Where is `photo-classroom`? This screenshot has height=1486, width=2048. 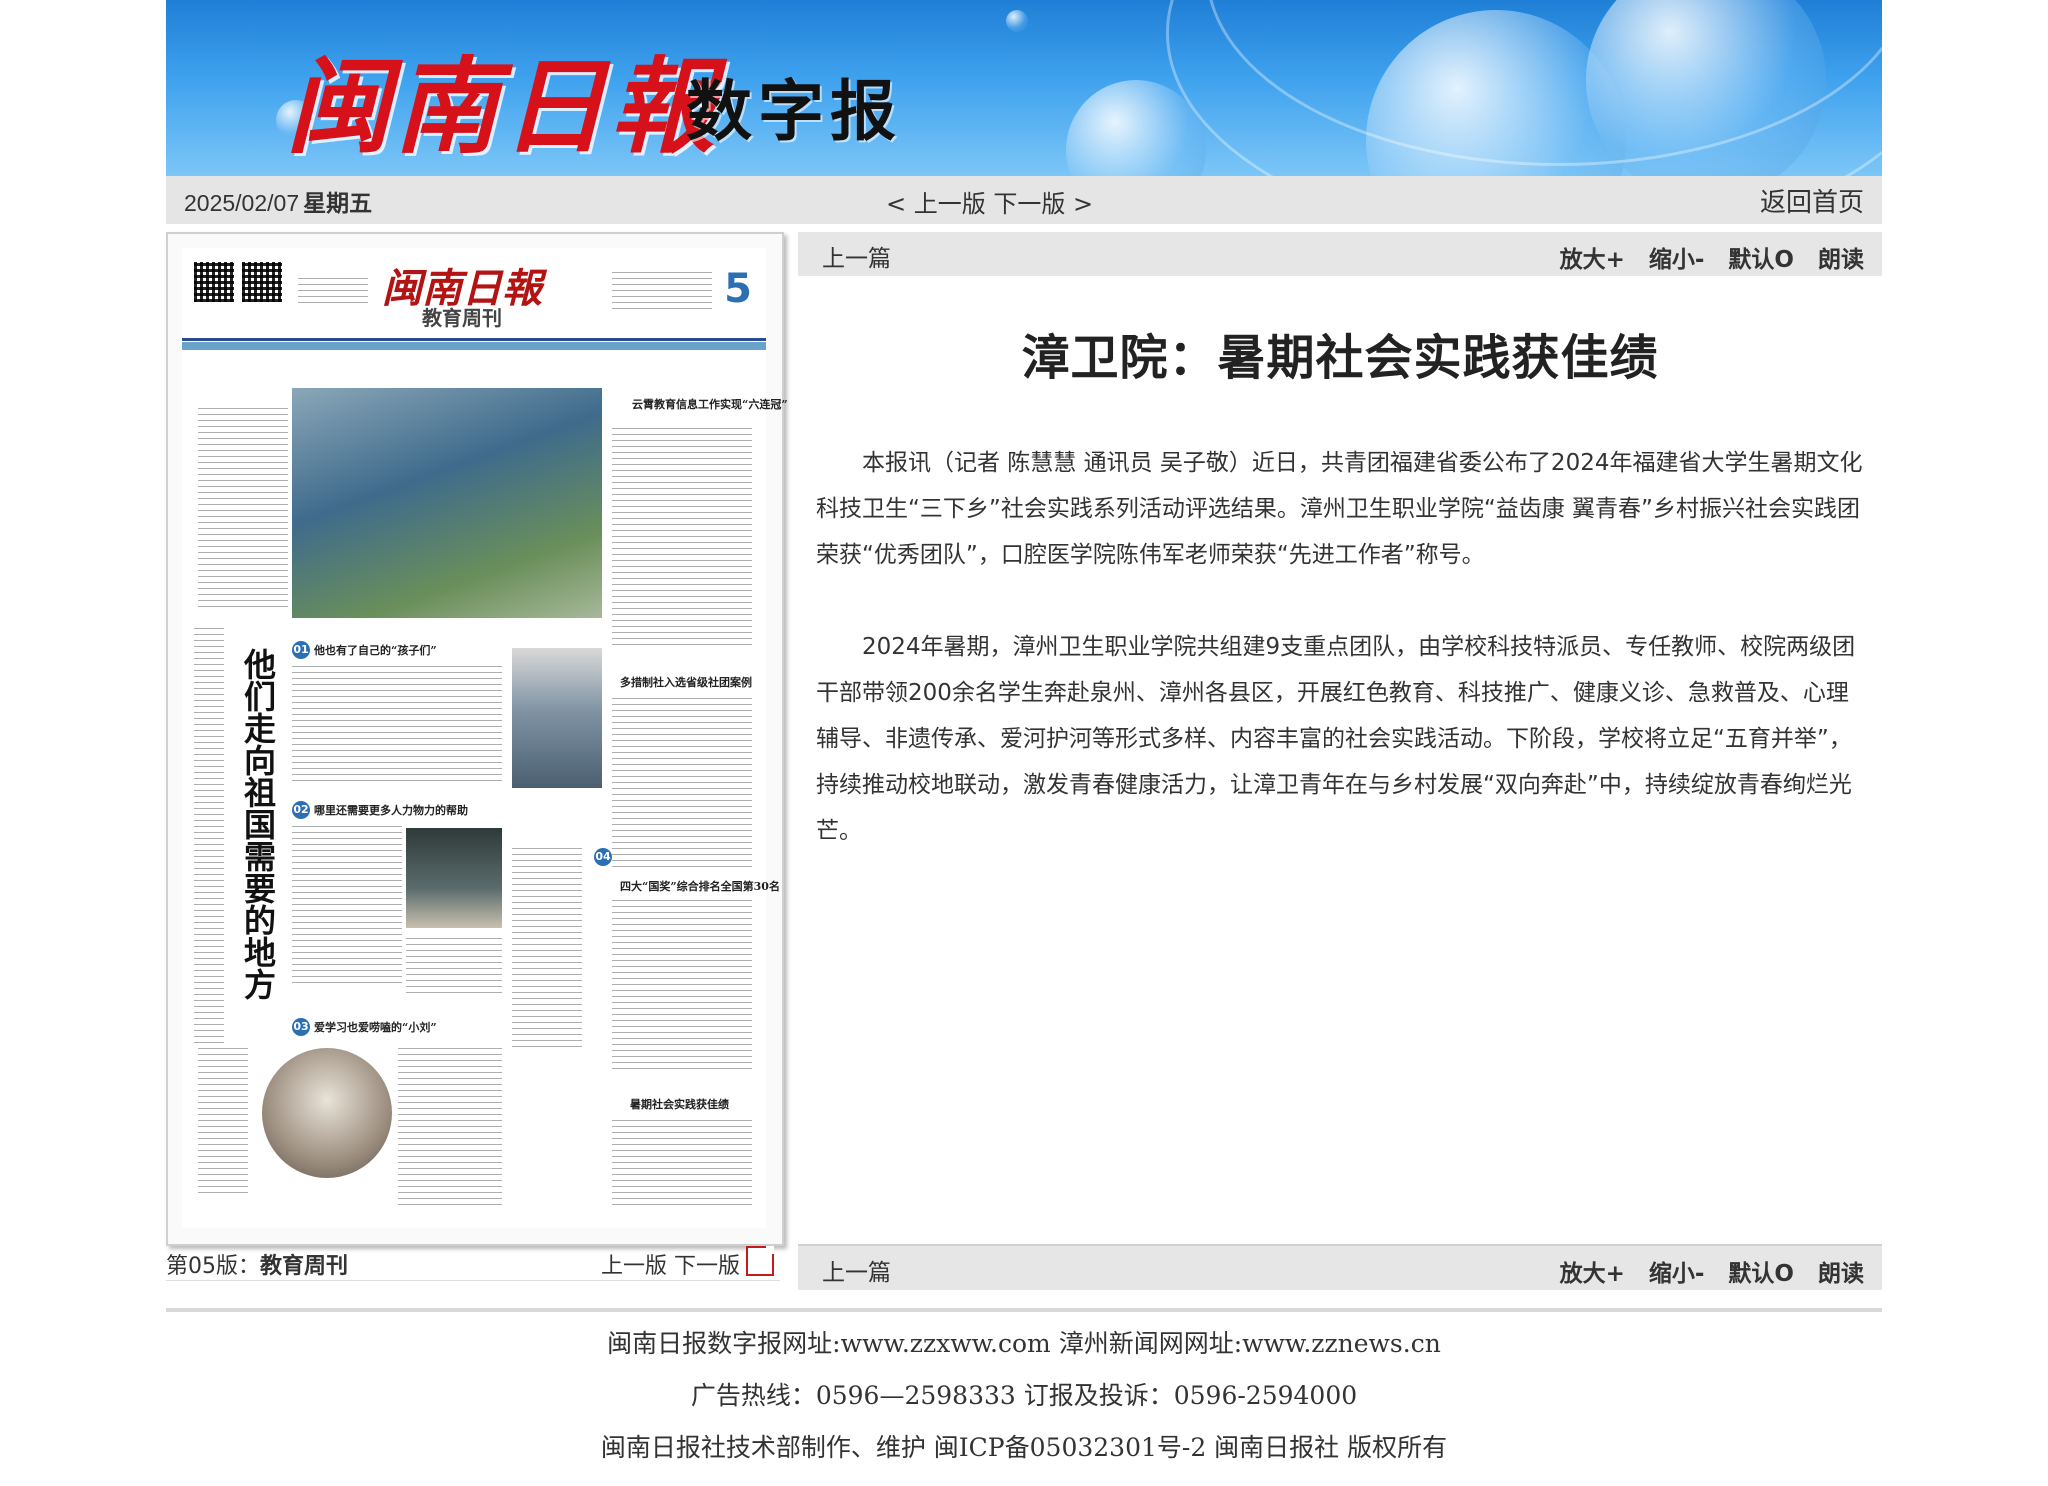 photo-classroom is located at coordinates (557, 718).